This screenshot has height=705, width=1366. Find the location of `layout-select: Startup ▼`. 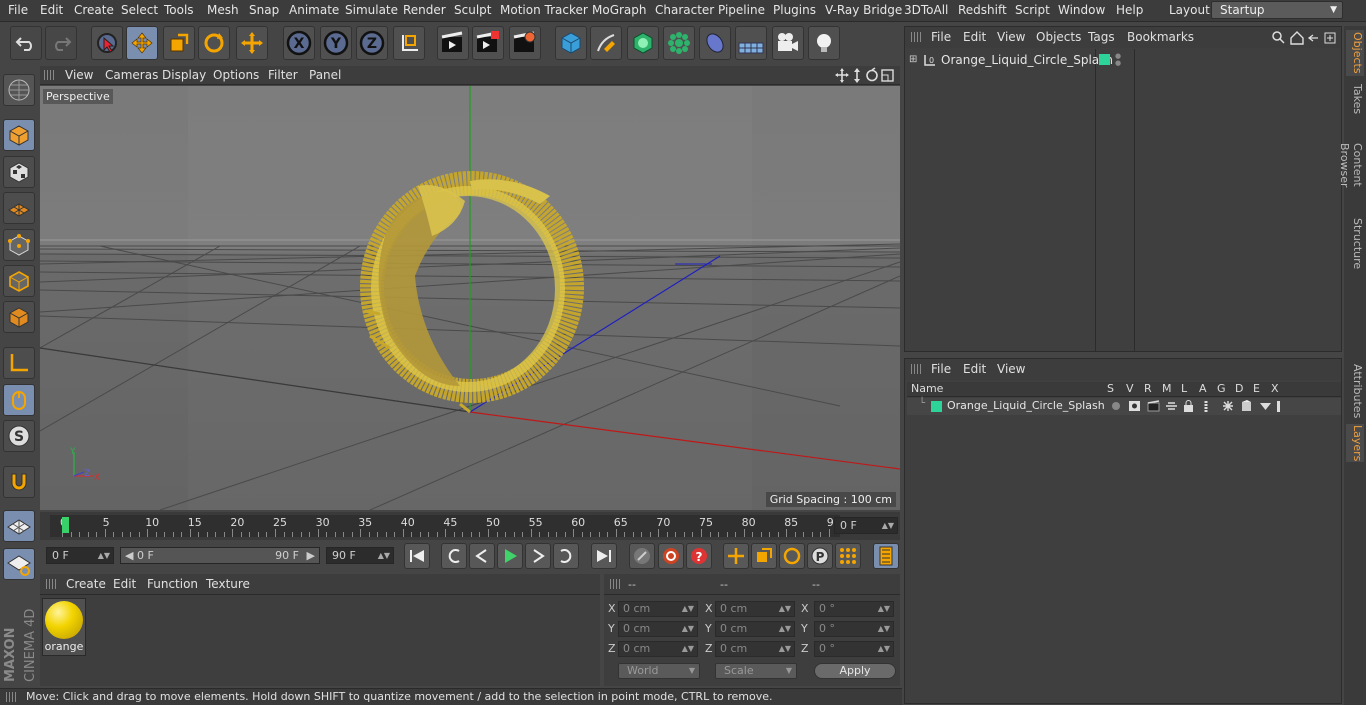

layout-select: Startup ▼ is located at coordinates (1277, 10).